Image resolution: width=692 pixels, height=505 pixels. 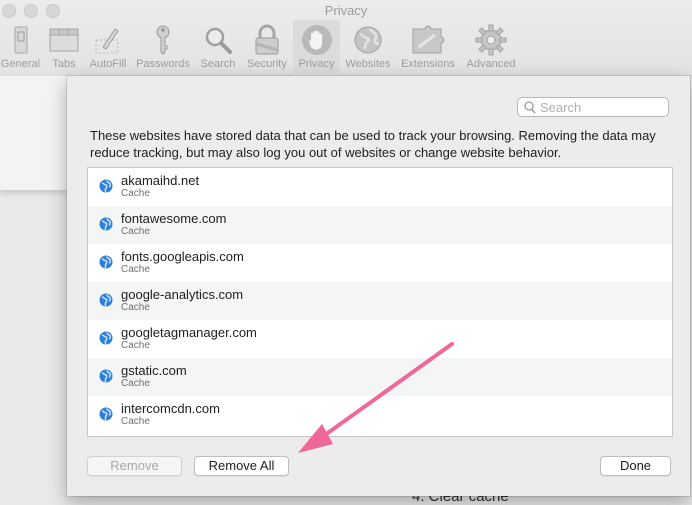 What do you see at coordinates (491, 40) in the screenshot?
I see `gear-icon` at bounding box center [491, 40].